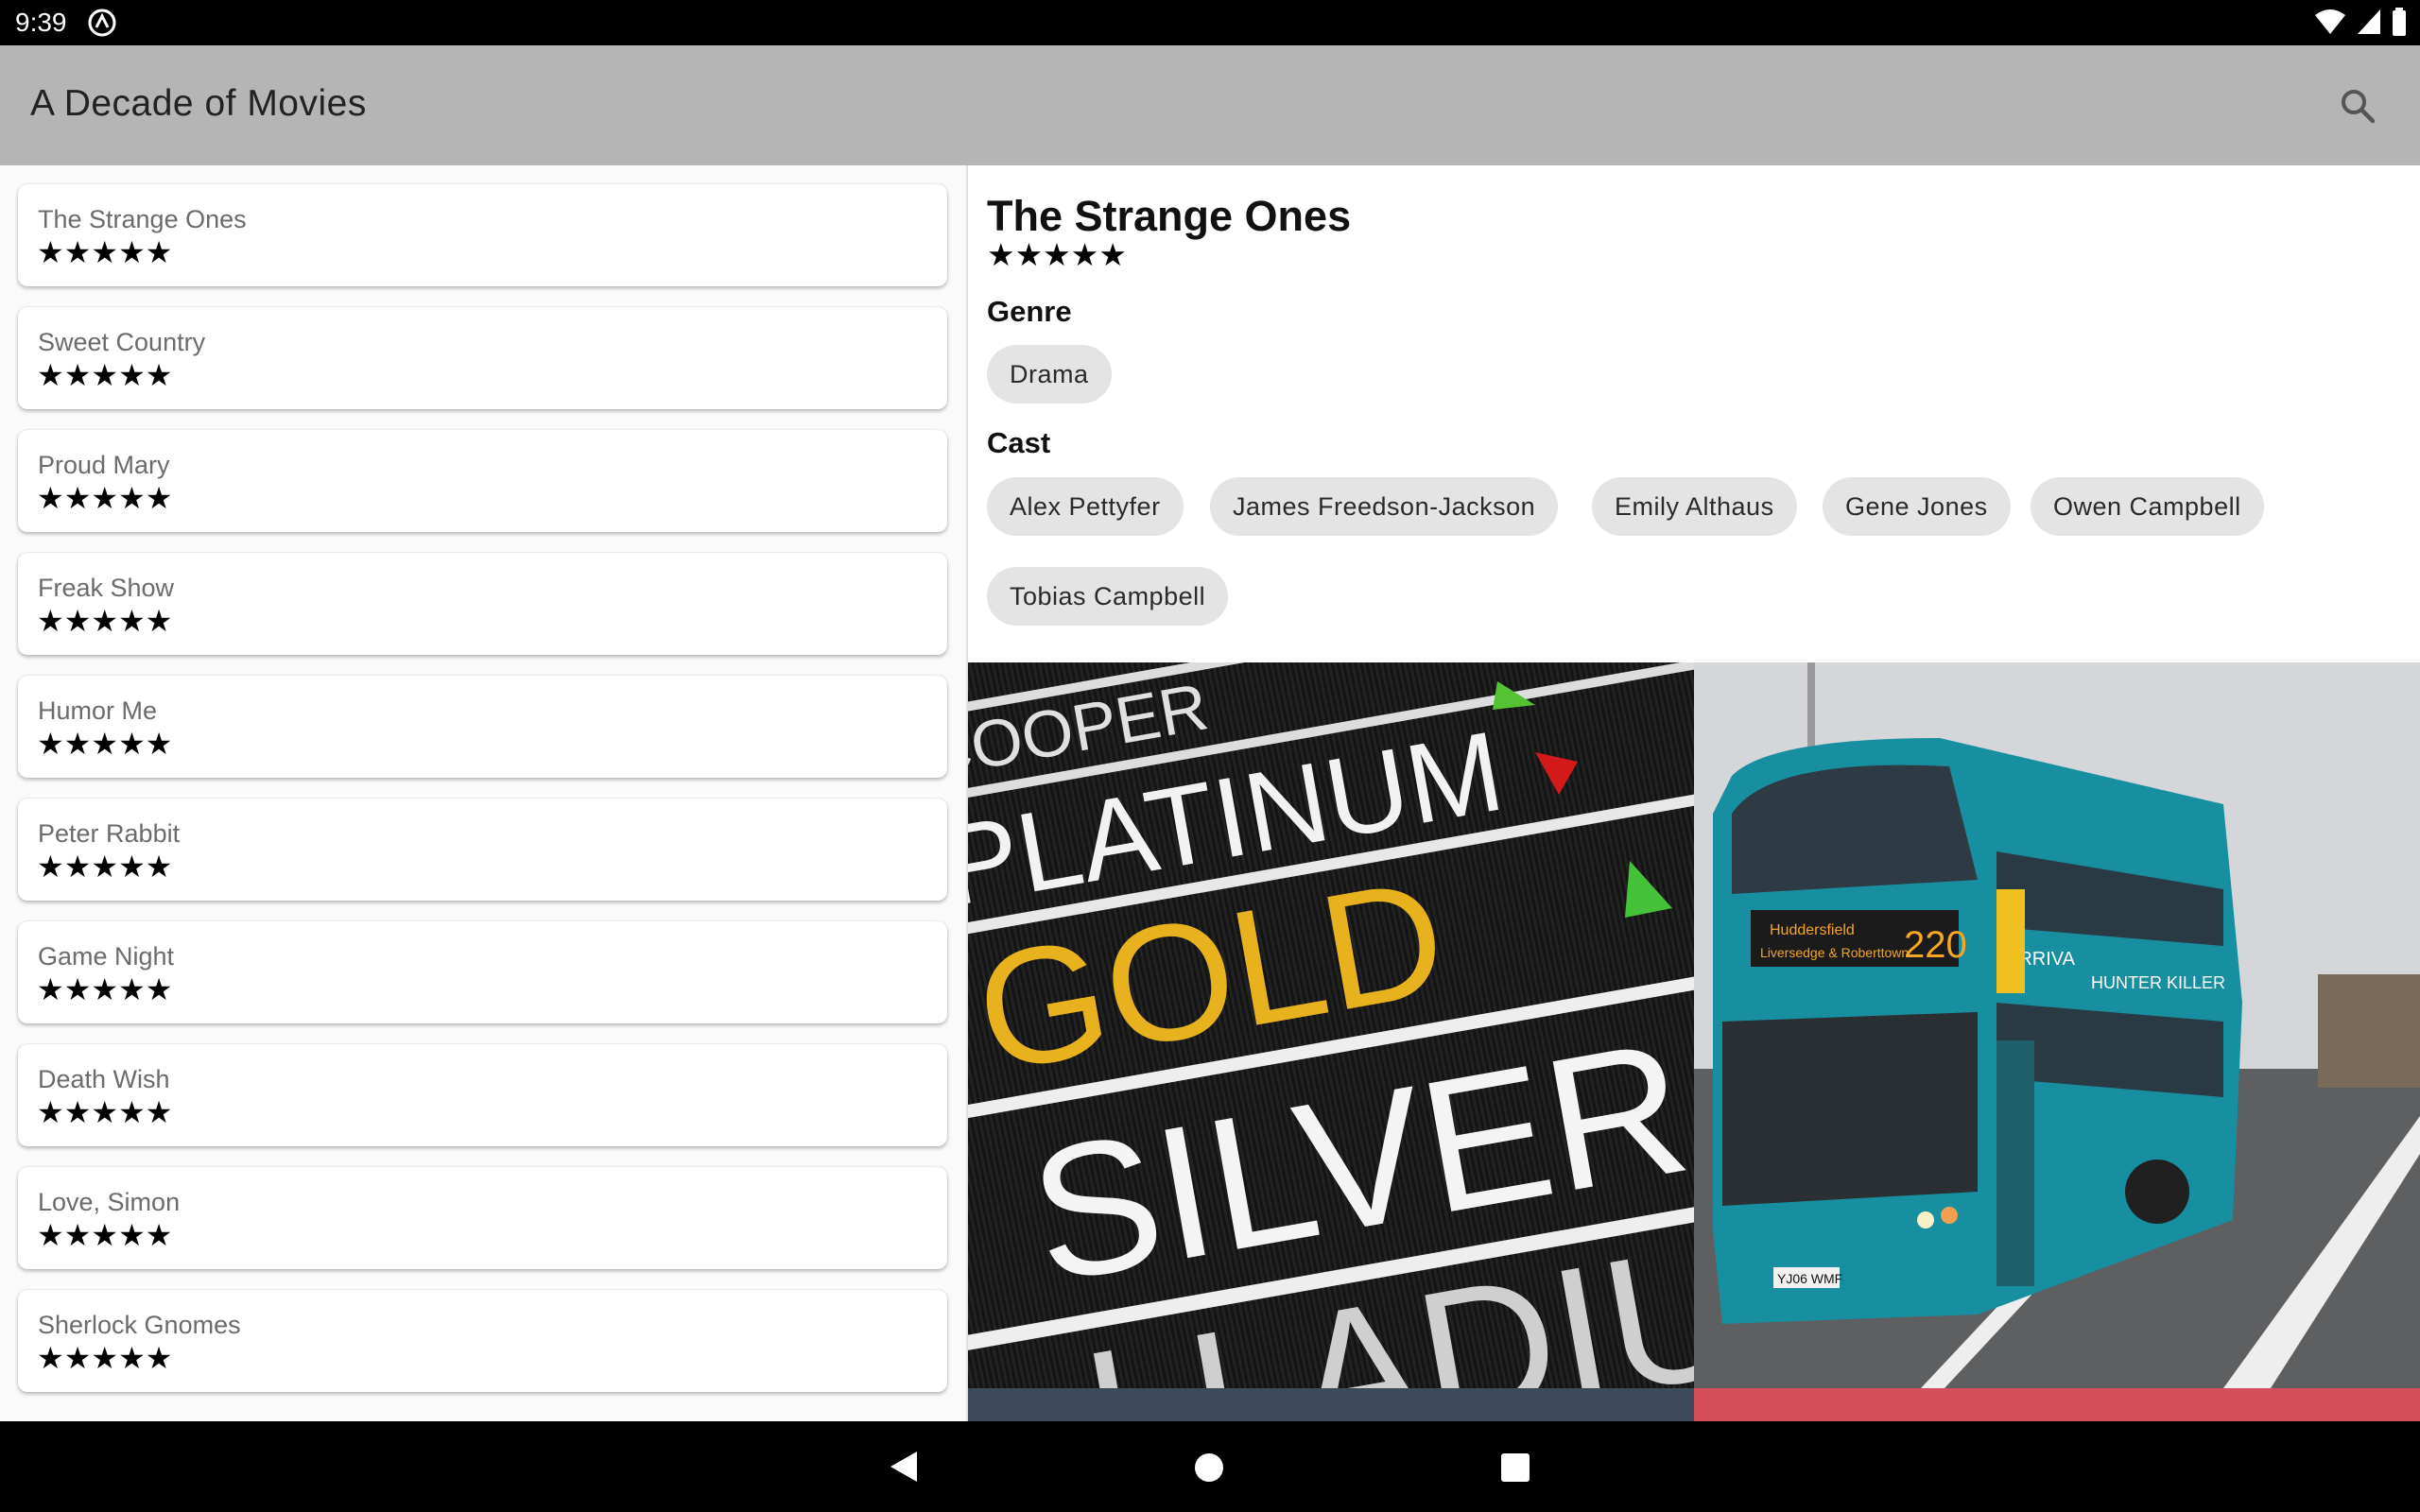  I want to click on notification-app-icon, so click(102, 23).